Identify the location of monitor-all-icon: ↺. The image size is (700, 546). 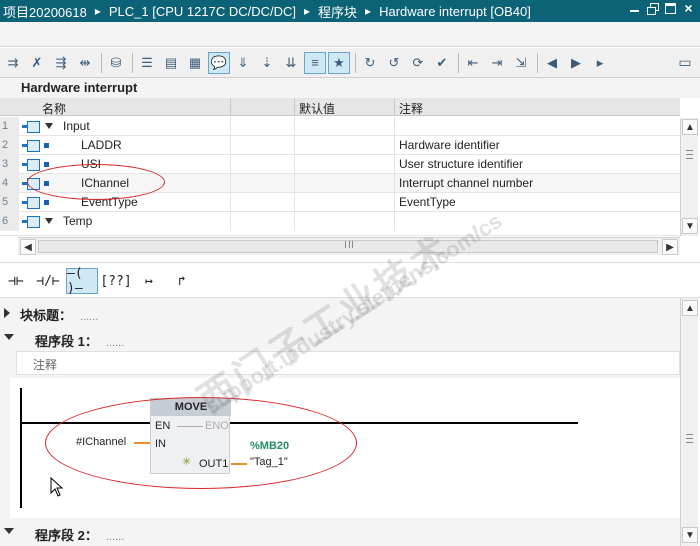
(394, 63).